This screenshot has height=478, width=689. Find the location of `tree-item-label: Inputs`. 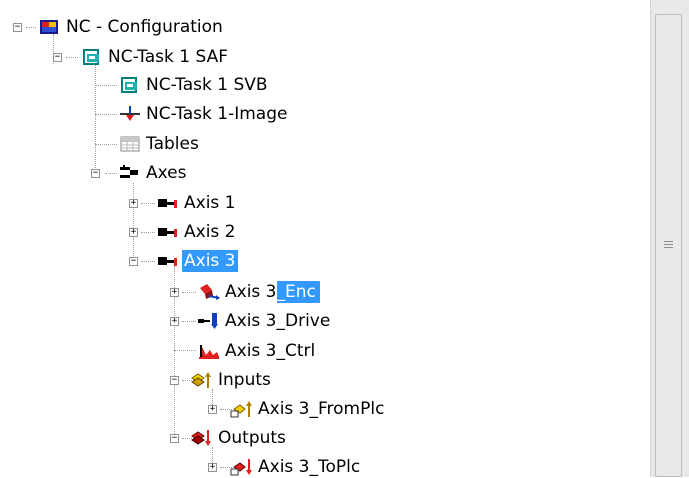

tree-item-label: Inputs is located at coordinates (244, 380).